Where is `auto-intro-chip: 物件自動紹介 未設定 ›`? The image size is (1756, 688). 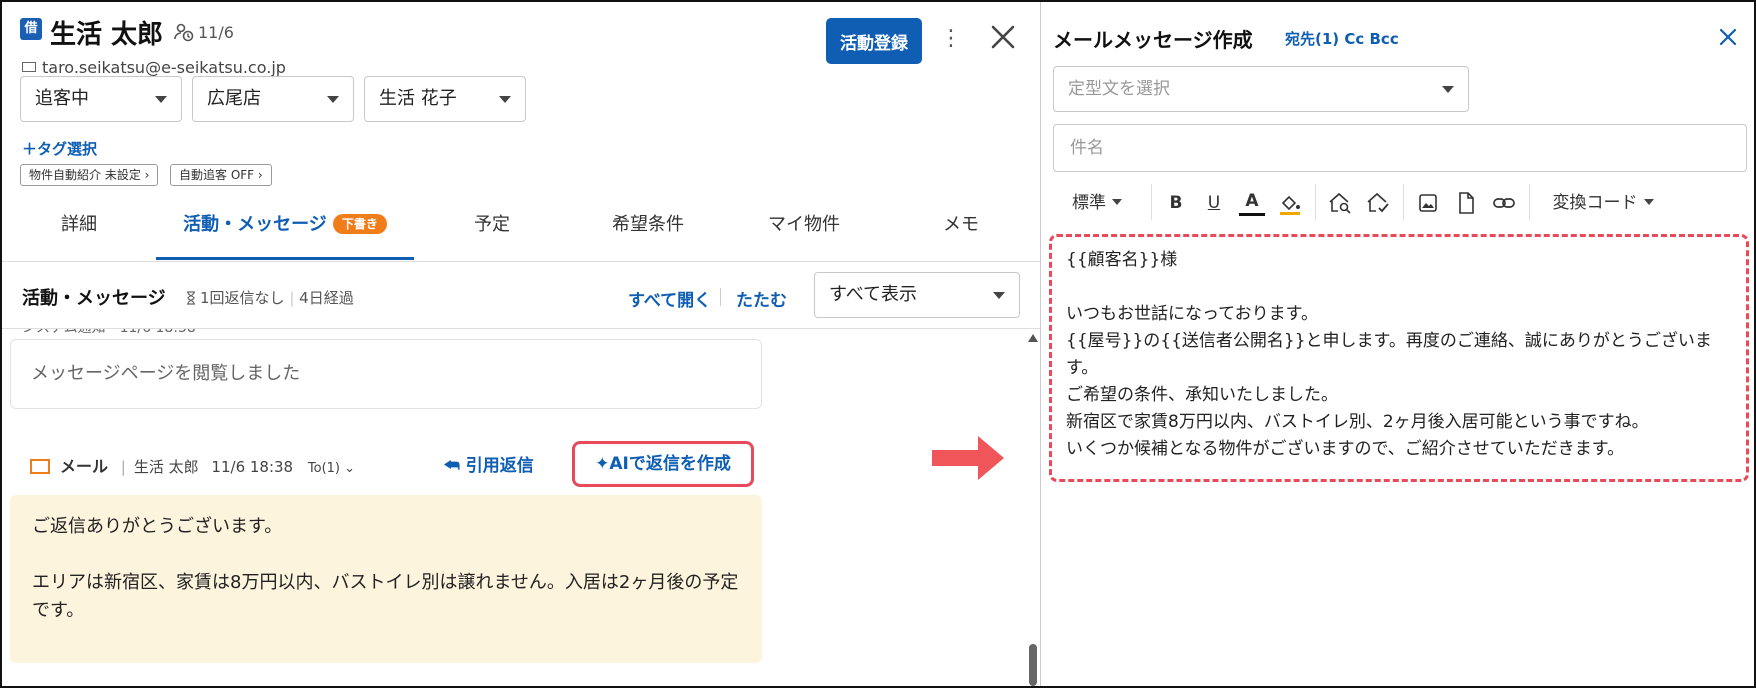 auto-intro-chip: 物件自動紹介 未設定 › is located at coordinates (89, 175).